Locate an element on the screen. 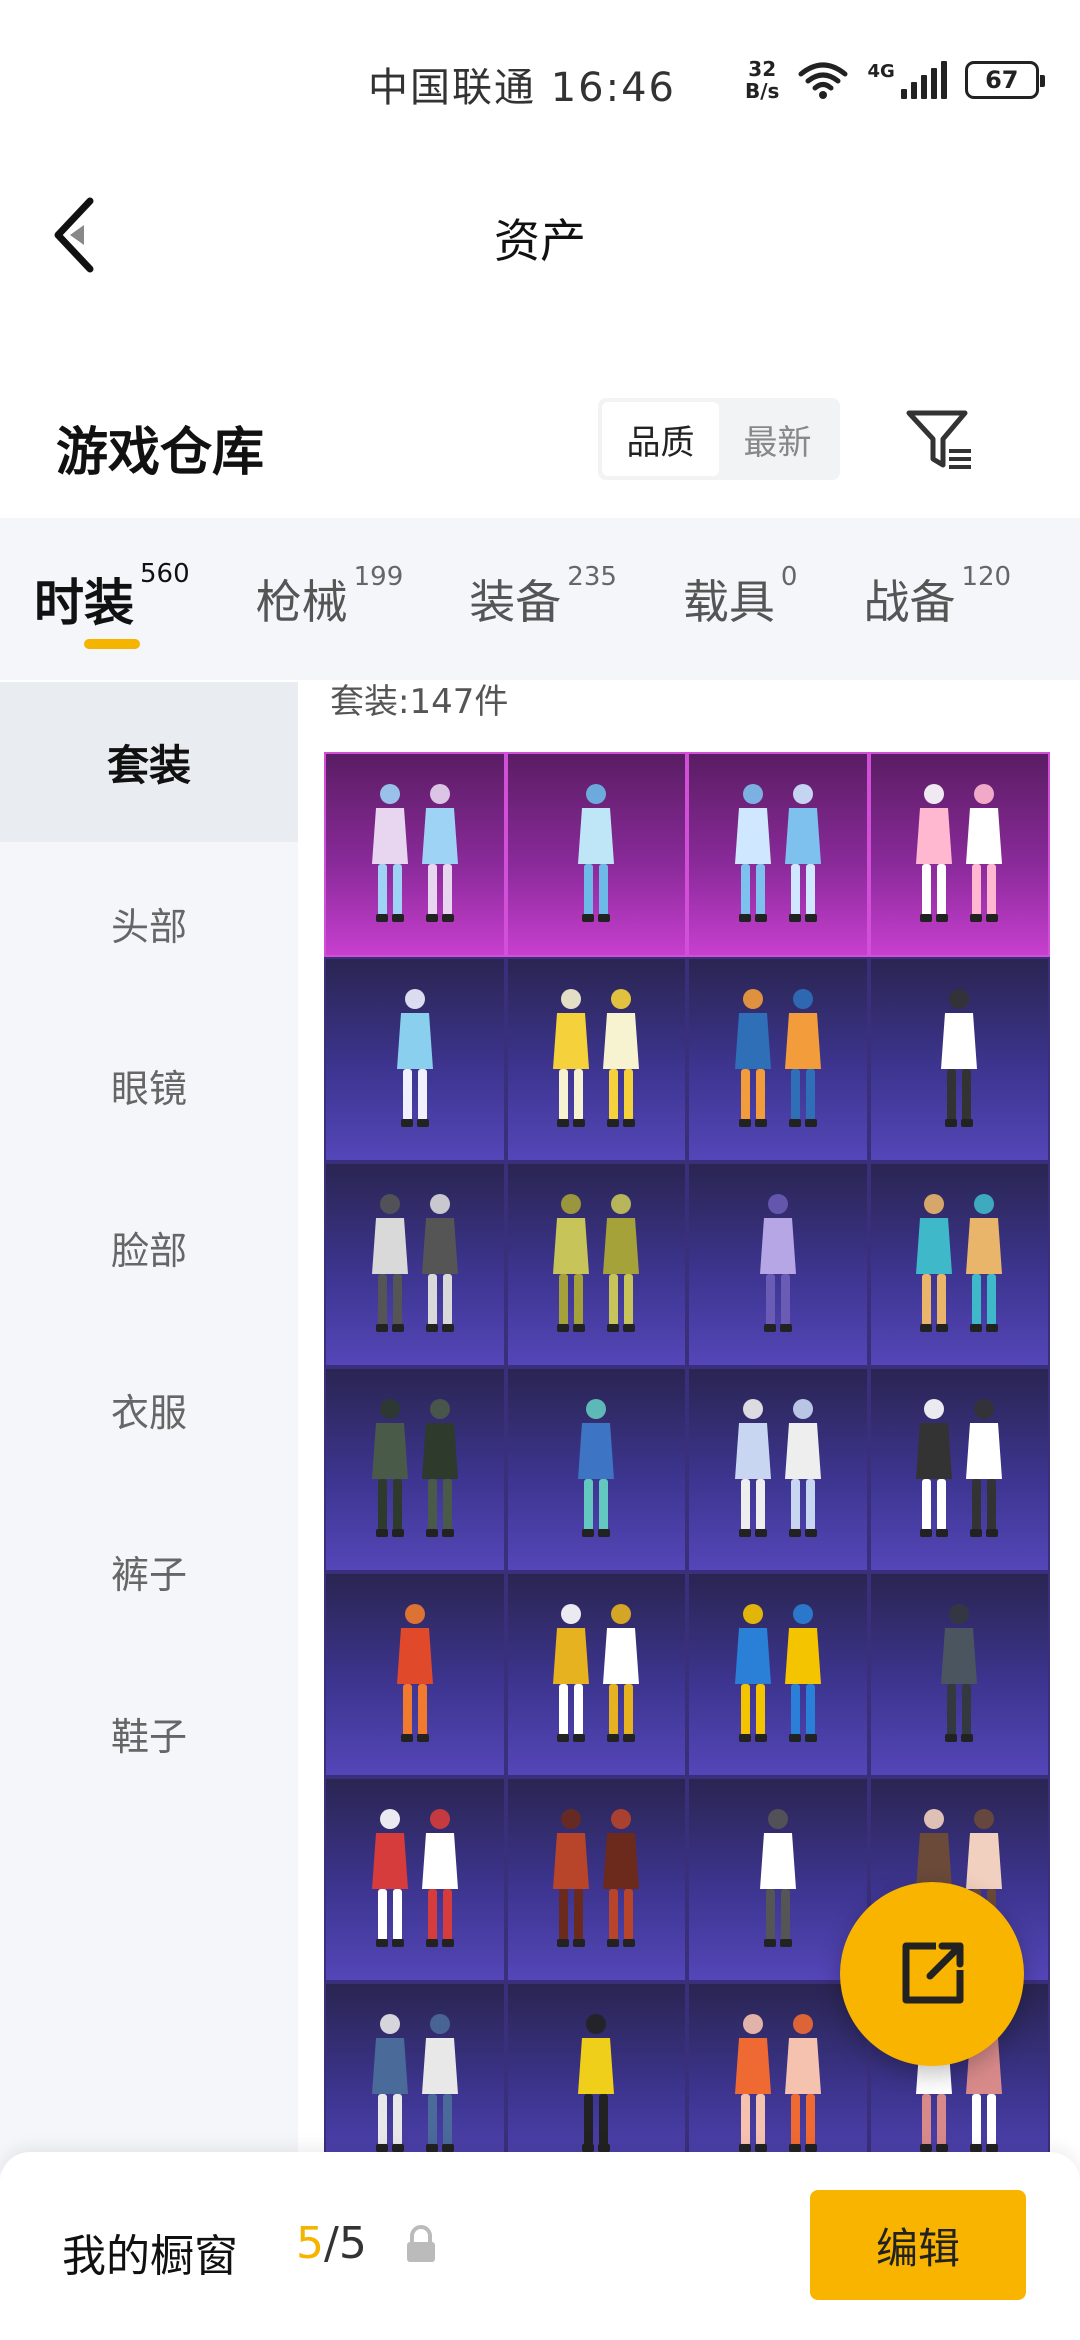 This screenshot has width=1080, height=2340. net-speed: 32 B/s is located at coordinates (762, 80).